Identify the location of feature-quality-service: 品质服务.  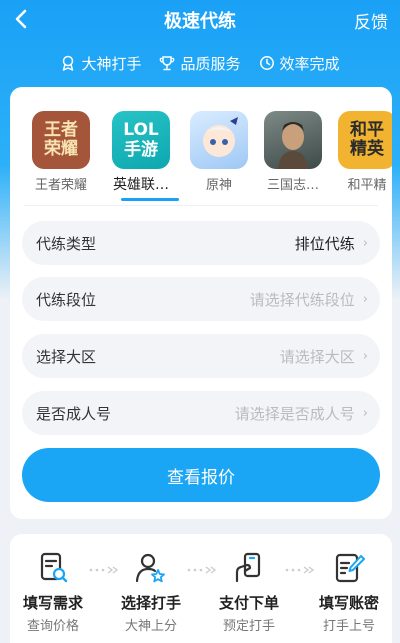
(200, 63).